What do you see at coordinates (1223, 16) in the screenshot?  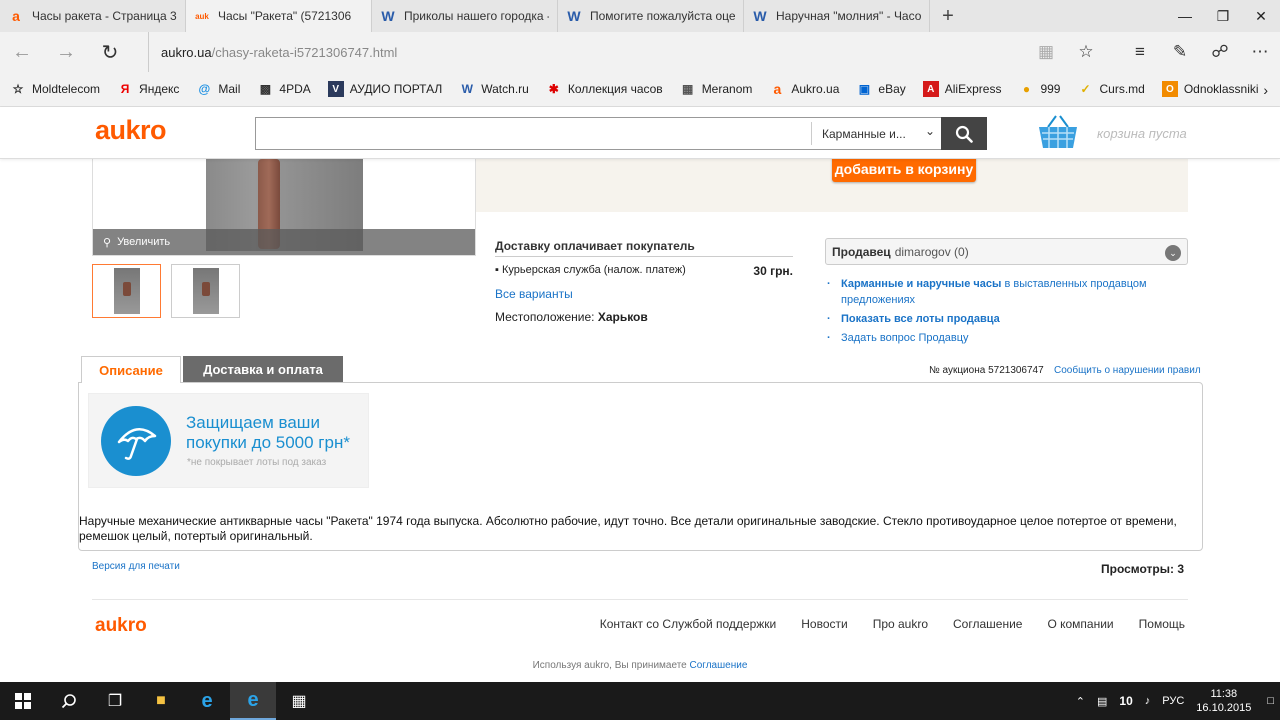 I see `restore-icon: ❐` at bounding box center [1223, 16].